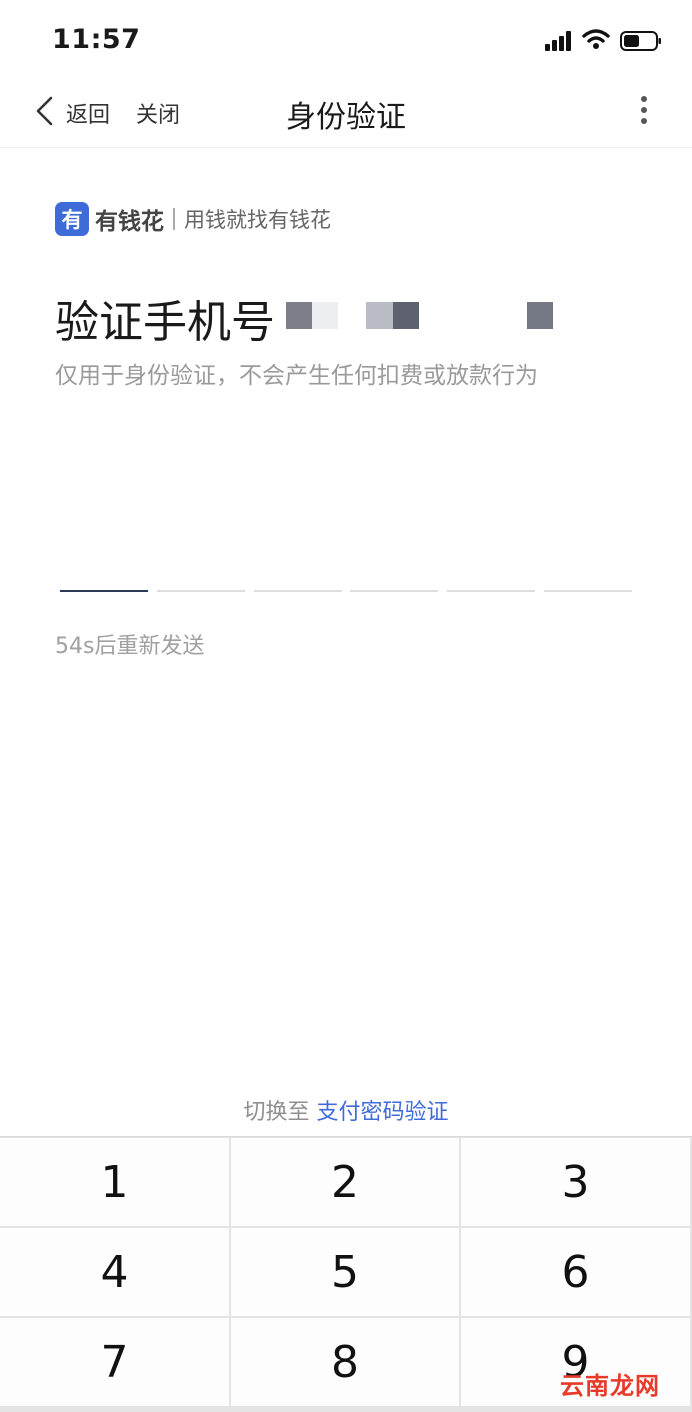  Describe the element at coordinates (257, 220) in the screenshot. I see `brand-slogan: 用钱就找有钱花` at that location.